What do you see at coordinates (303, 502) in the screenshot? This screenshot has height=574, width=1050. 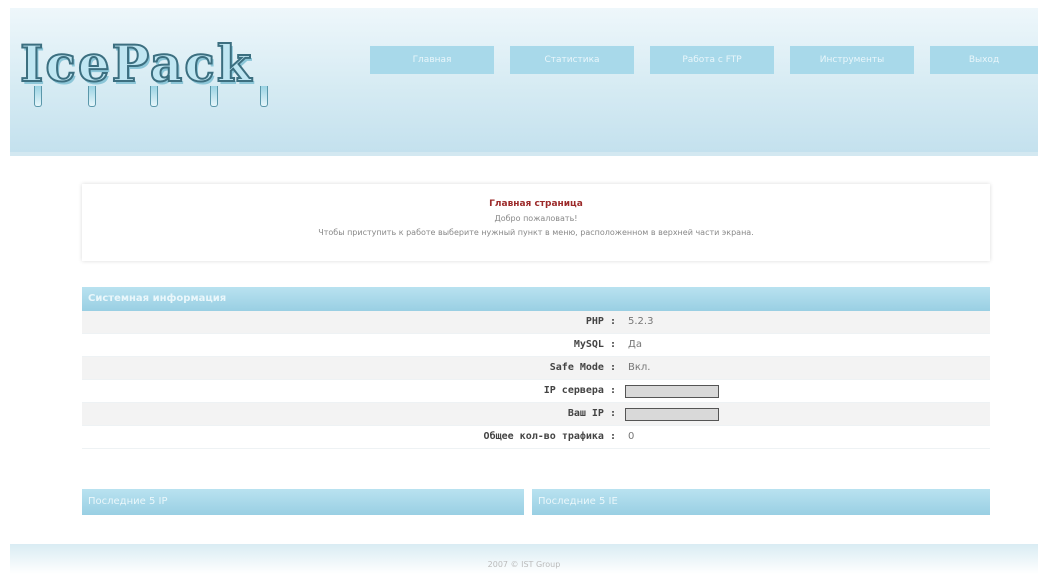 I see `last-ip-header: Последние 5 IP` at bounding box center [303, 502].